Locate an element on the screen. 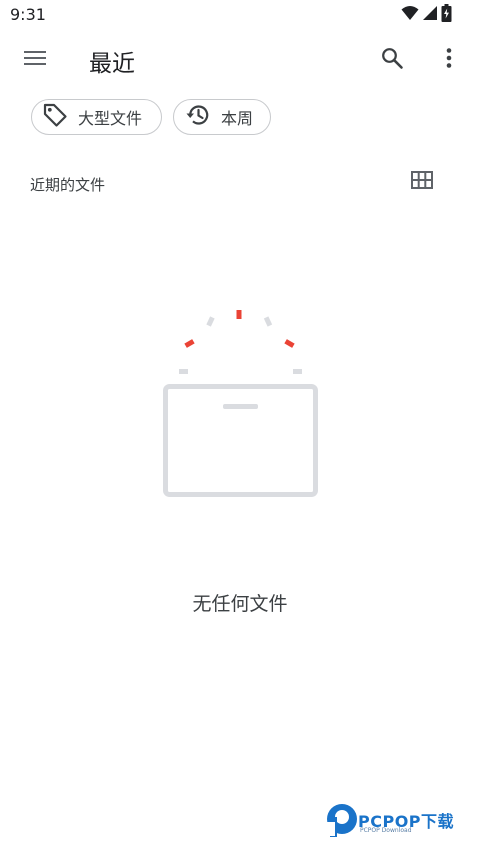 This screenshot has width=480, height=853. menu-icon is located at coordinates (35, 60).